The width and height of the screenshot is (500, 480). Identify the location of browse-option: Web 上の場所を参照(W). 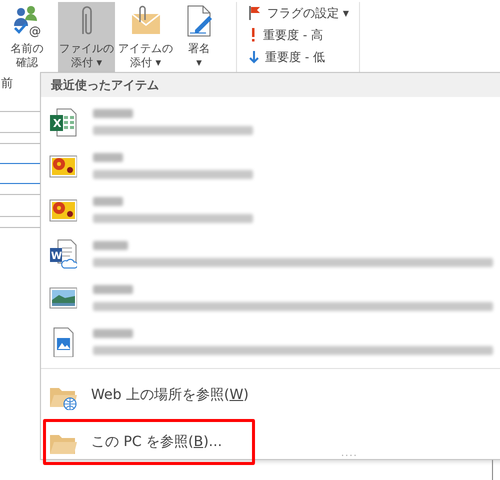
(271, 395).